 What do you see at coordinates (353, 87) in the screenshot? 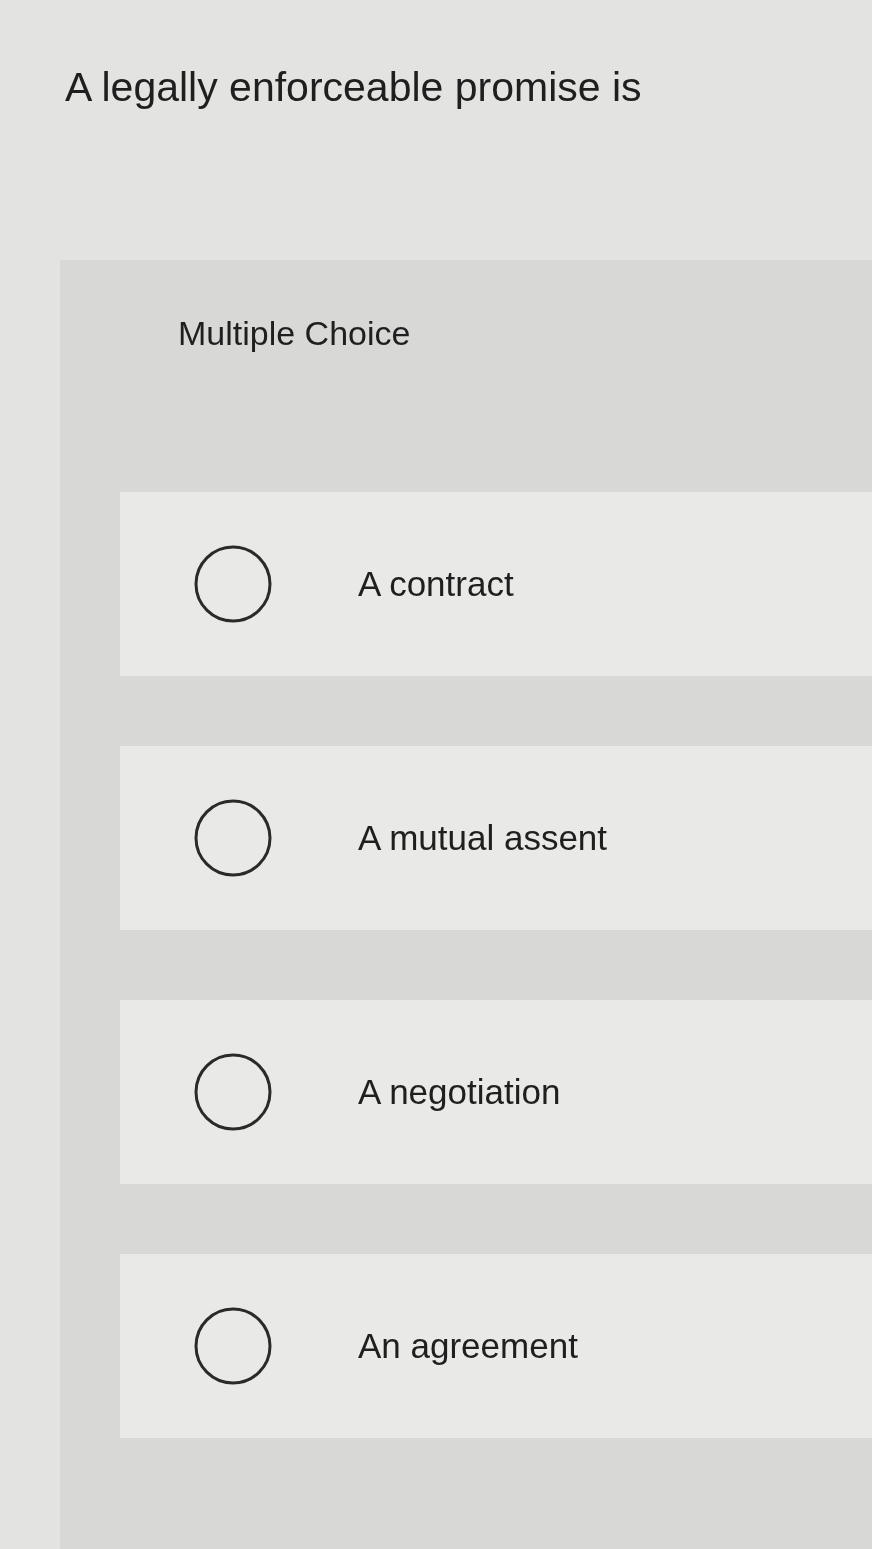
I see `question-text: A legally enforceable promise is` at bounding box center [353, 87].